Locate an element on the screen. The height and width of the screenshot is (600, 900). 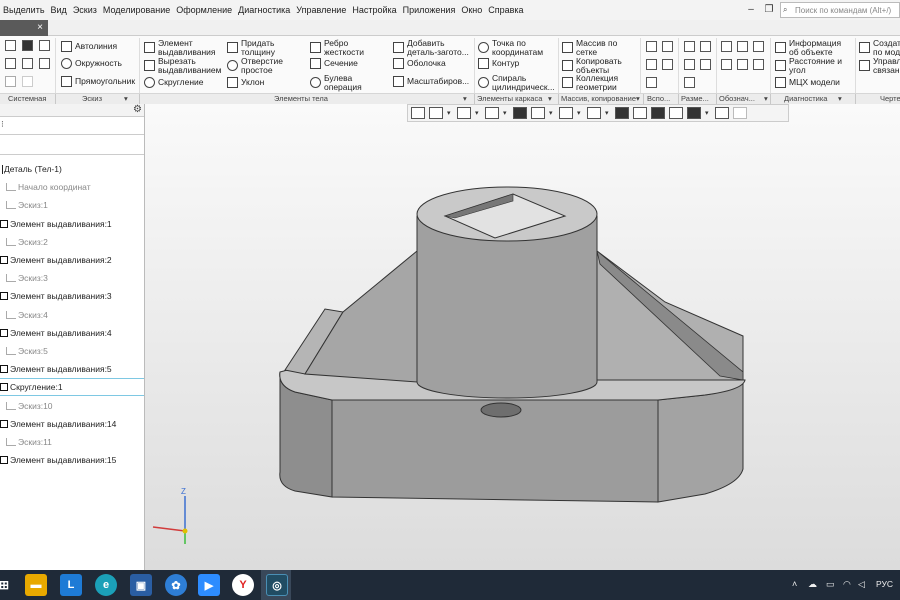
dimension-auto-icon is located at coordinates (689, 82).